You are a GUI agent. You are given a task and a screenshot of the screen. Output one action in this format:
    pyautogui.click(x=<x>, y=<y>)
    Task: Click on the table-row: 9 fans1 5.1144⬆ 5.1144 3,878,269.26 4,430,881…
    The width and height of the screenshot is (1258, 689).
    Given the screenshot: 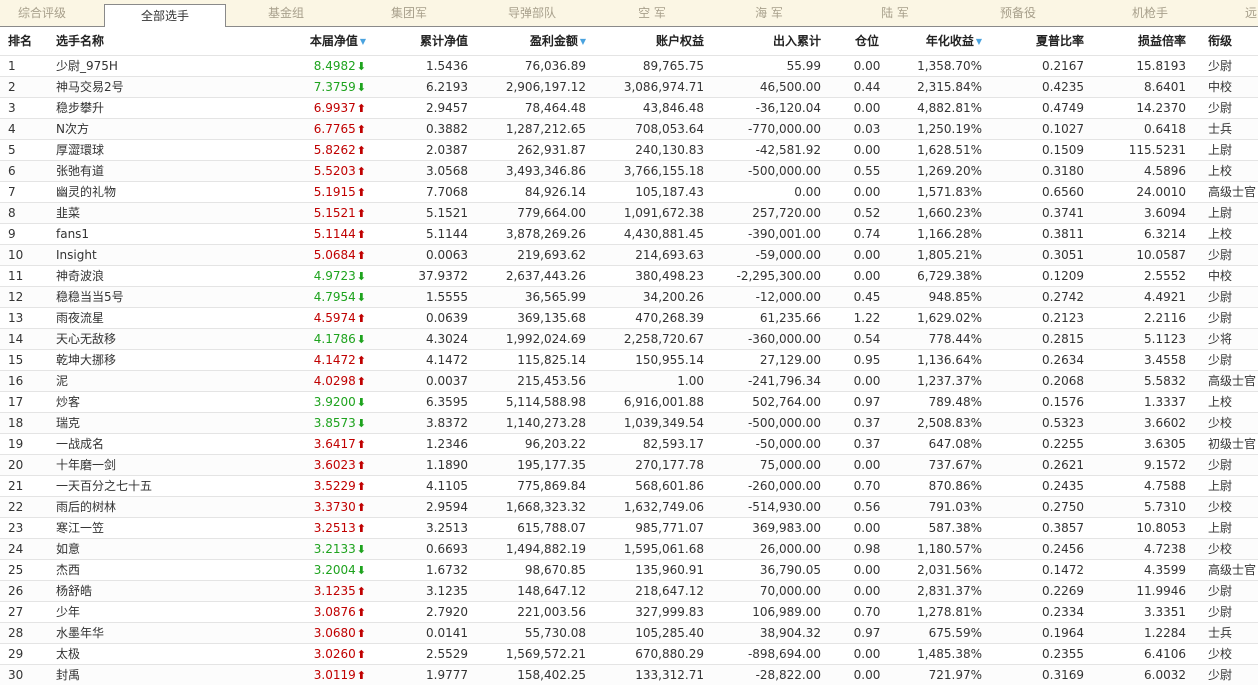 What is the action you would take?
    pyautogui.click(x=629, y=233)
    